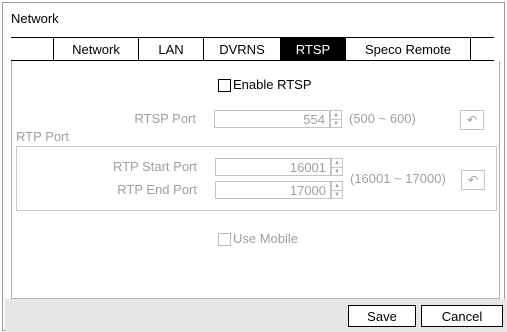  Describe the element at coordinates (273, 167) in the screenshot. I see `rtp-start-port-field: 16001` at that location.